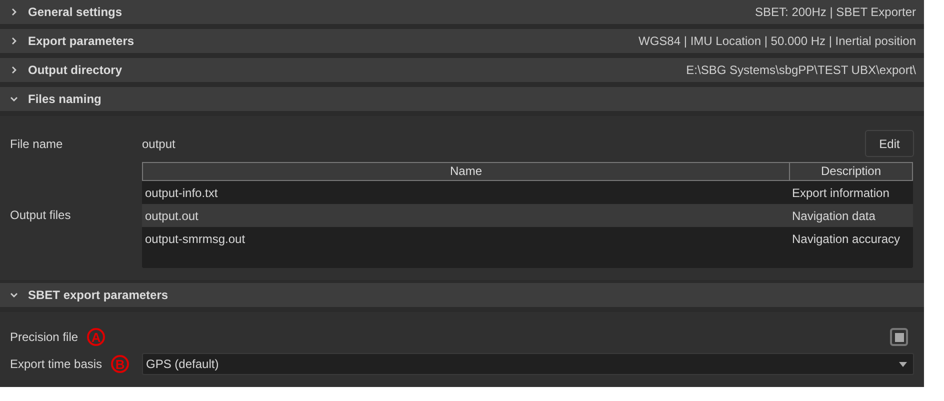  Describe the element at coordinates (96, 337) in the screenshot. I see `callout-marker: A` at that location.